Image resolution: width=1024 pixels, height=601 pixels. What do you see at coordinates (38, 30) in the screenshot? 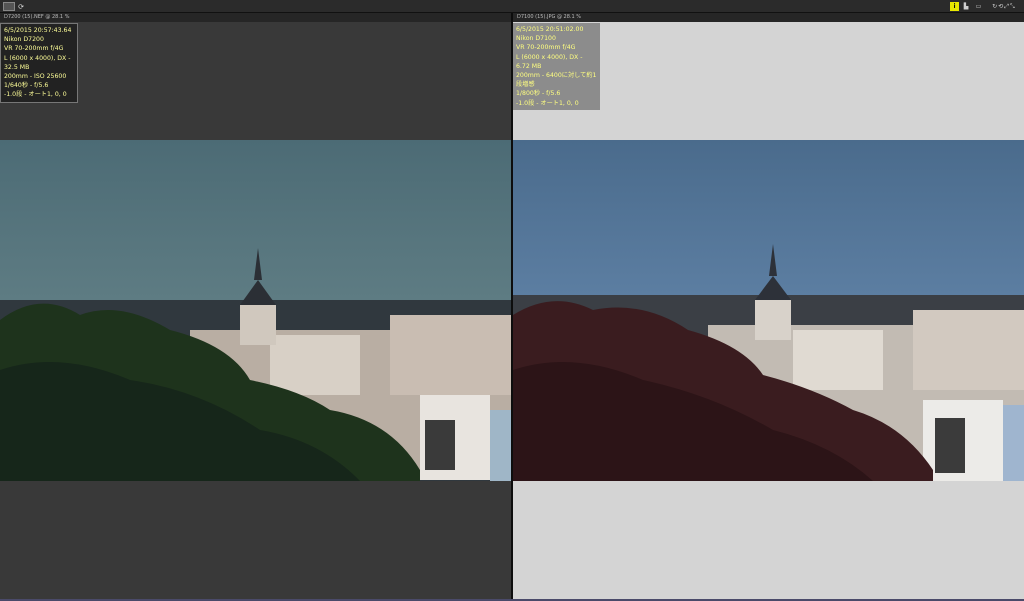
I see `info-line: 6/5/2015 20:57:43.64` at bounding box center [38, 30].